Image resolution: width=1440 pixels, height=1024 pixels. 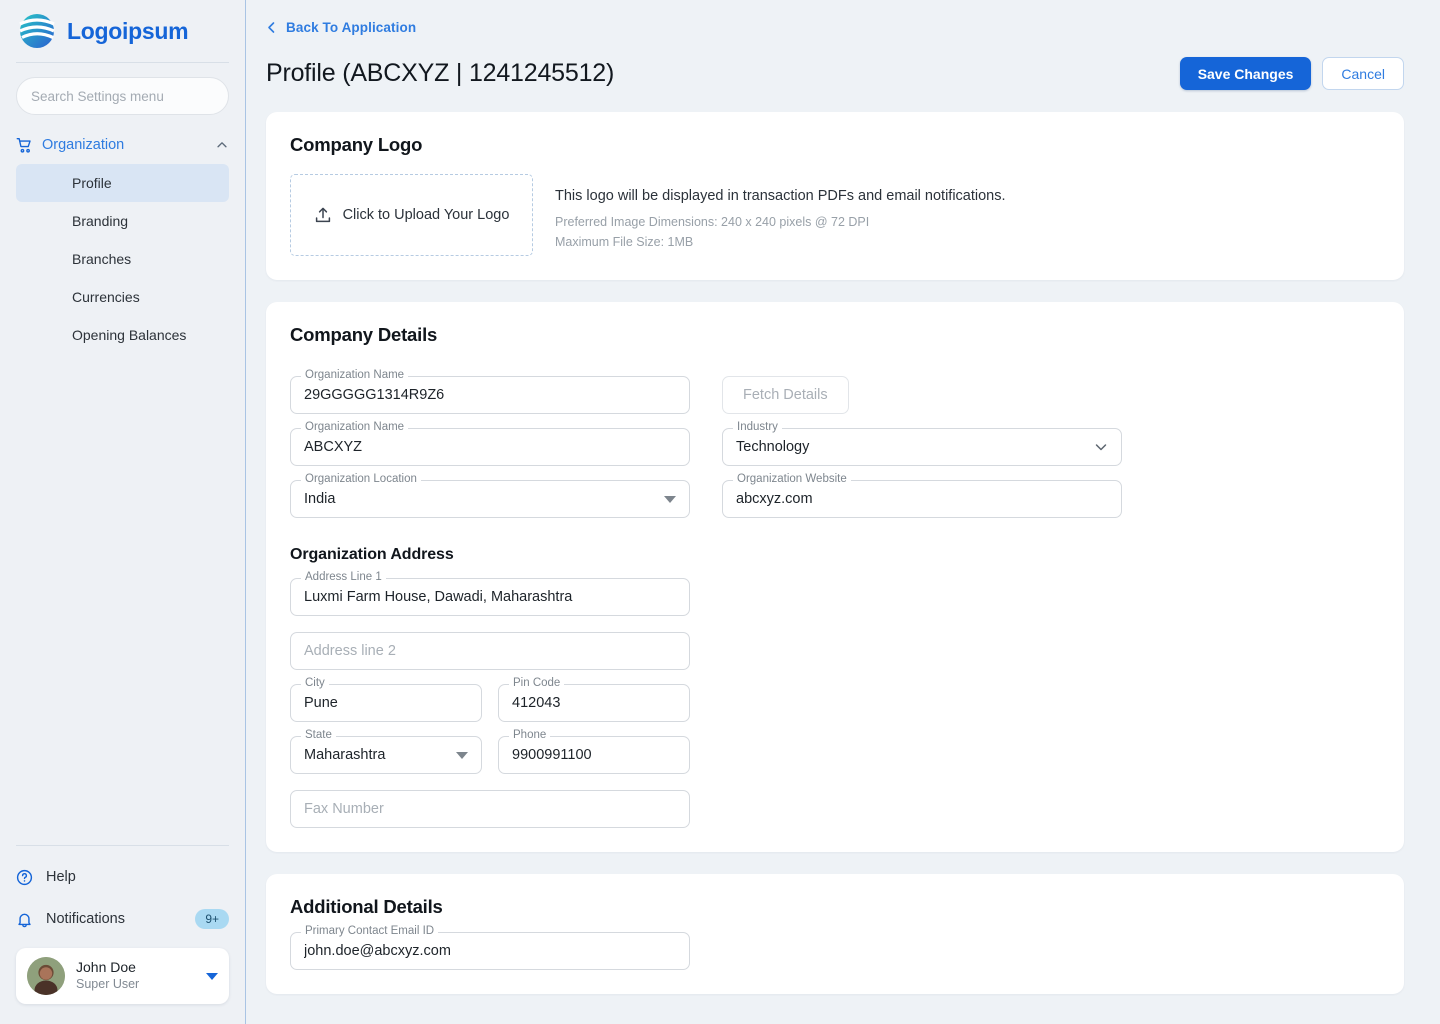 What do you see at coordinates (271, 27) in the screenshot?
I see `chevron-left-icon` at bounding box center [271, 27].